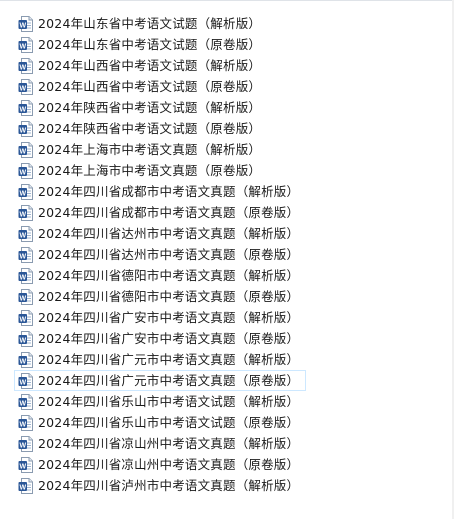  I want to click on file-item: W 2024年四川省乐山市中考语文试题（原卷版）, so click(160, 422).